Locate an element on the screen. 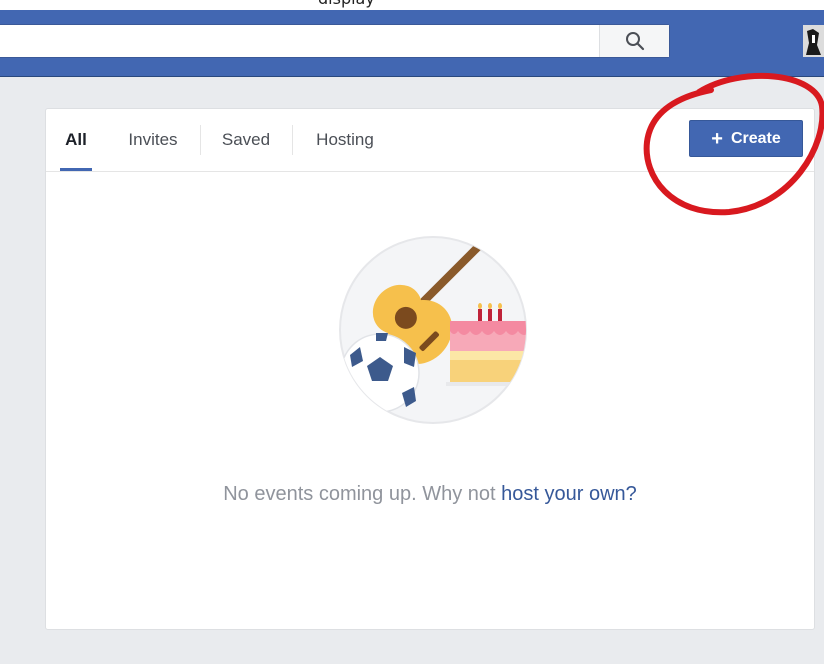  events-tab-bar: All Invites Saved Hosting + Create is located at coordinates (430, 140).